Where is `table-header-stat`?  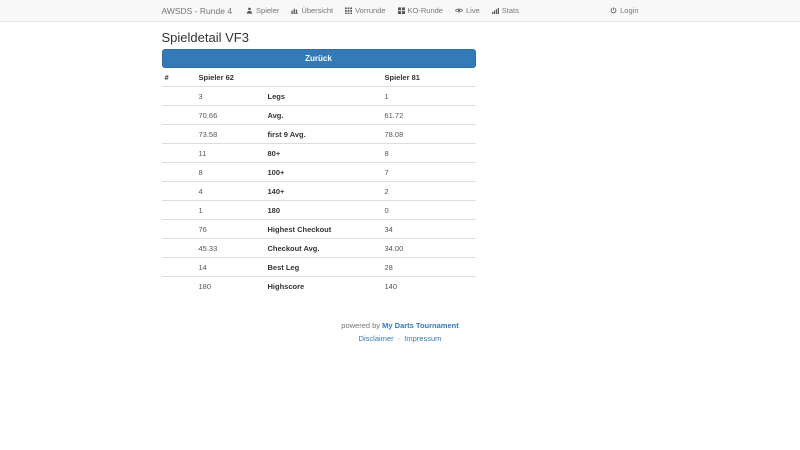
table-header-stat is located at coordinates (323, 78).